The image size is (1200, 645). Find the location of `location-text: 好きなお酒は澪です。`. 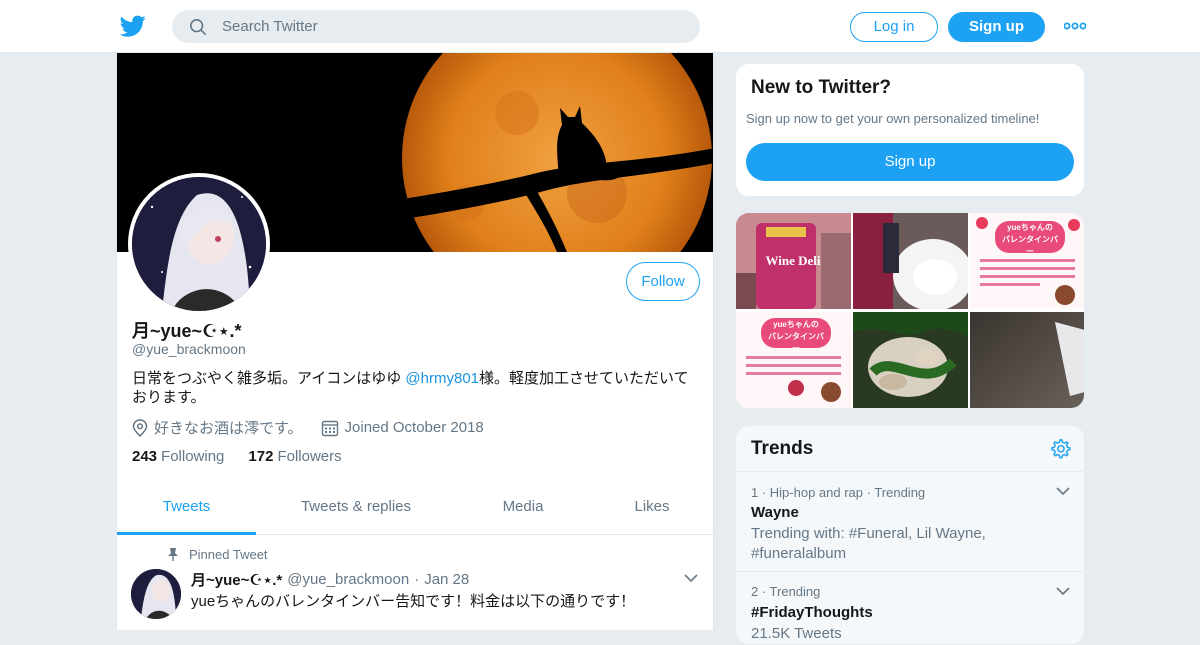

location-text: 好きなお酒は澪です。 is located at coordinates (228, 428).